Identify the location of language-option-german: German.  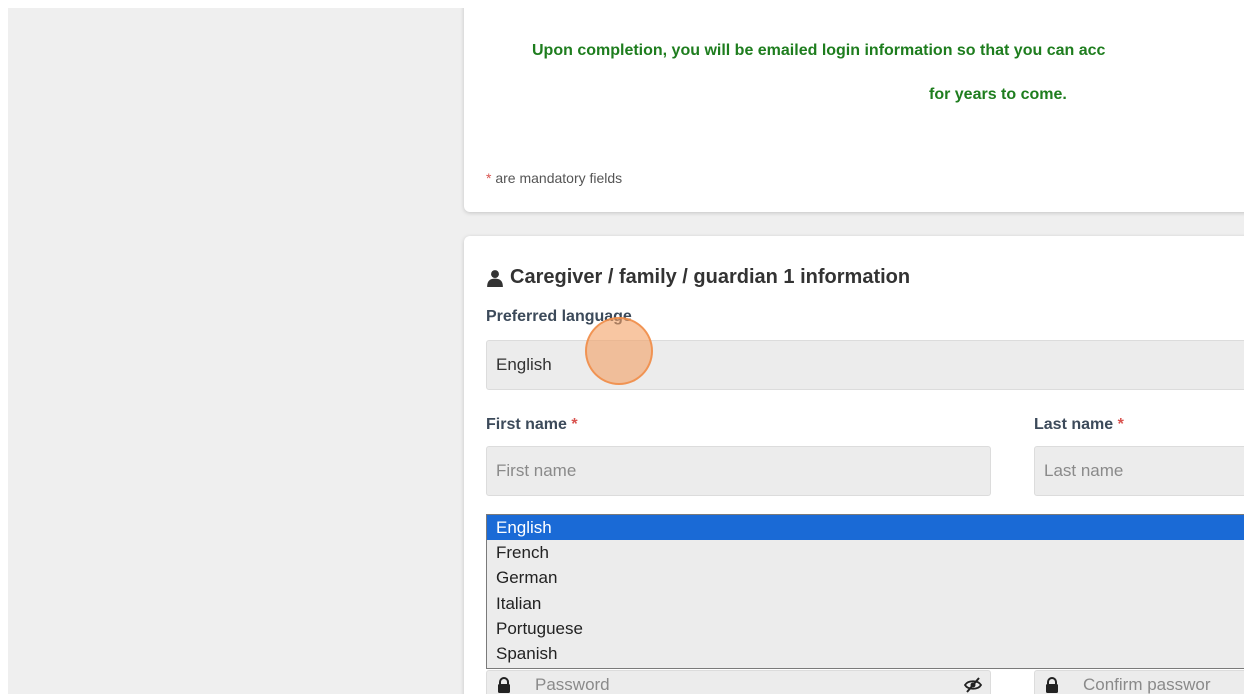
(865, 577).